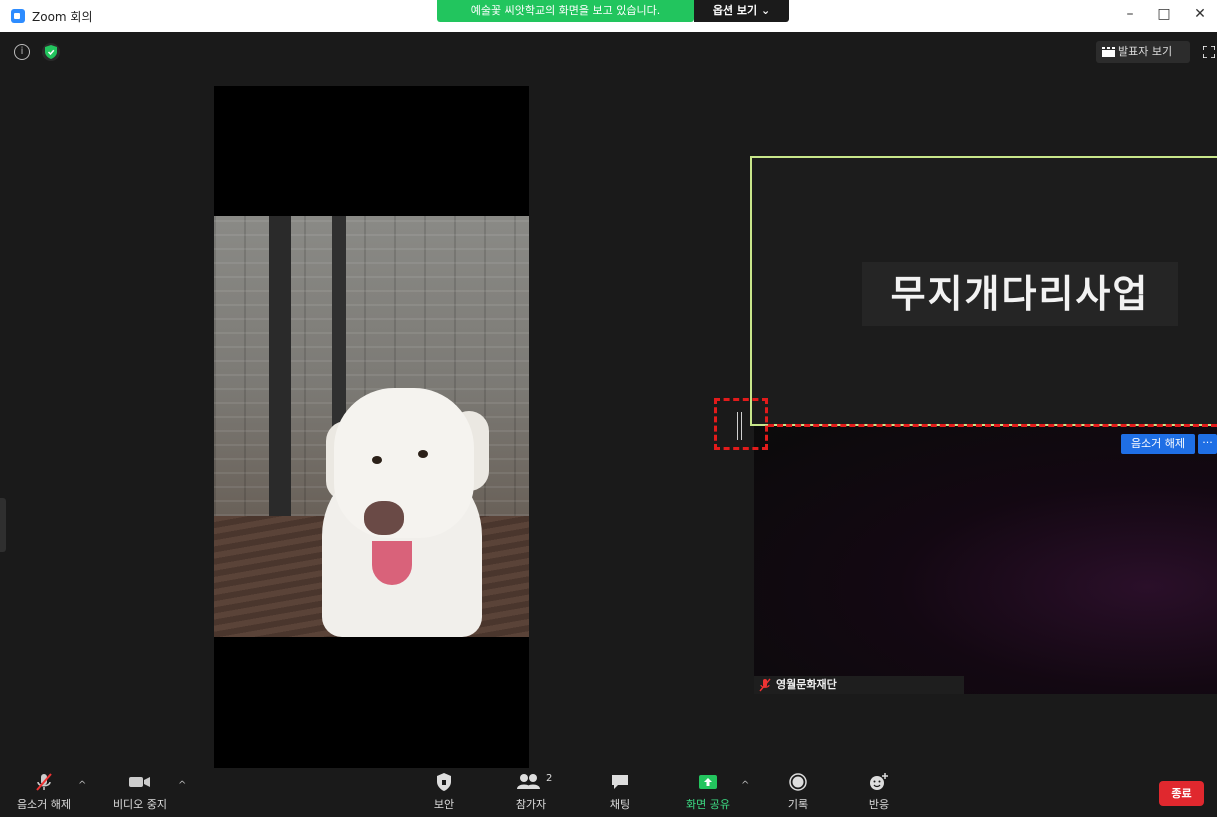 The width and height of the screenshot is (1217, 817). What do you see at coordinates (549, 778) in the screenshot?
I see `participants-count: 2` at bounding box center [549, 778].